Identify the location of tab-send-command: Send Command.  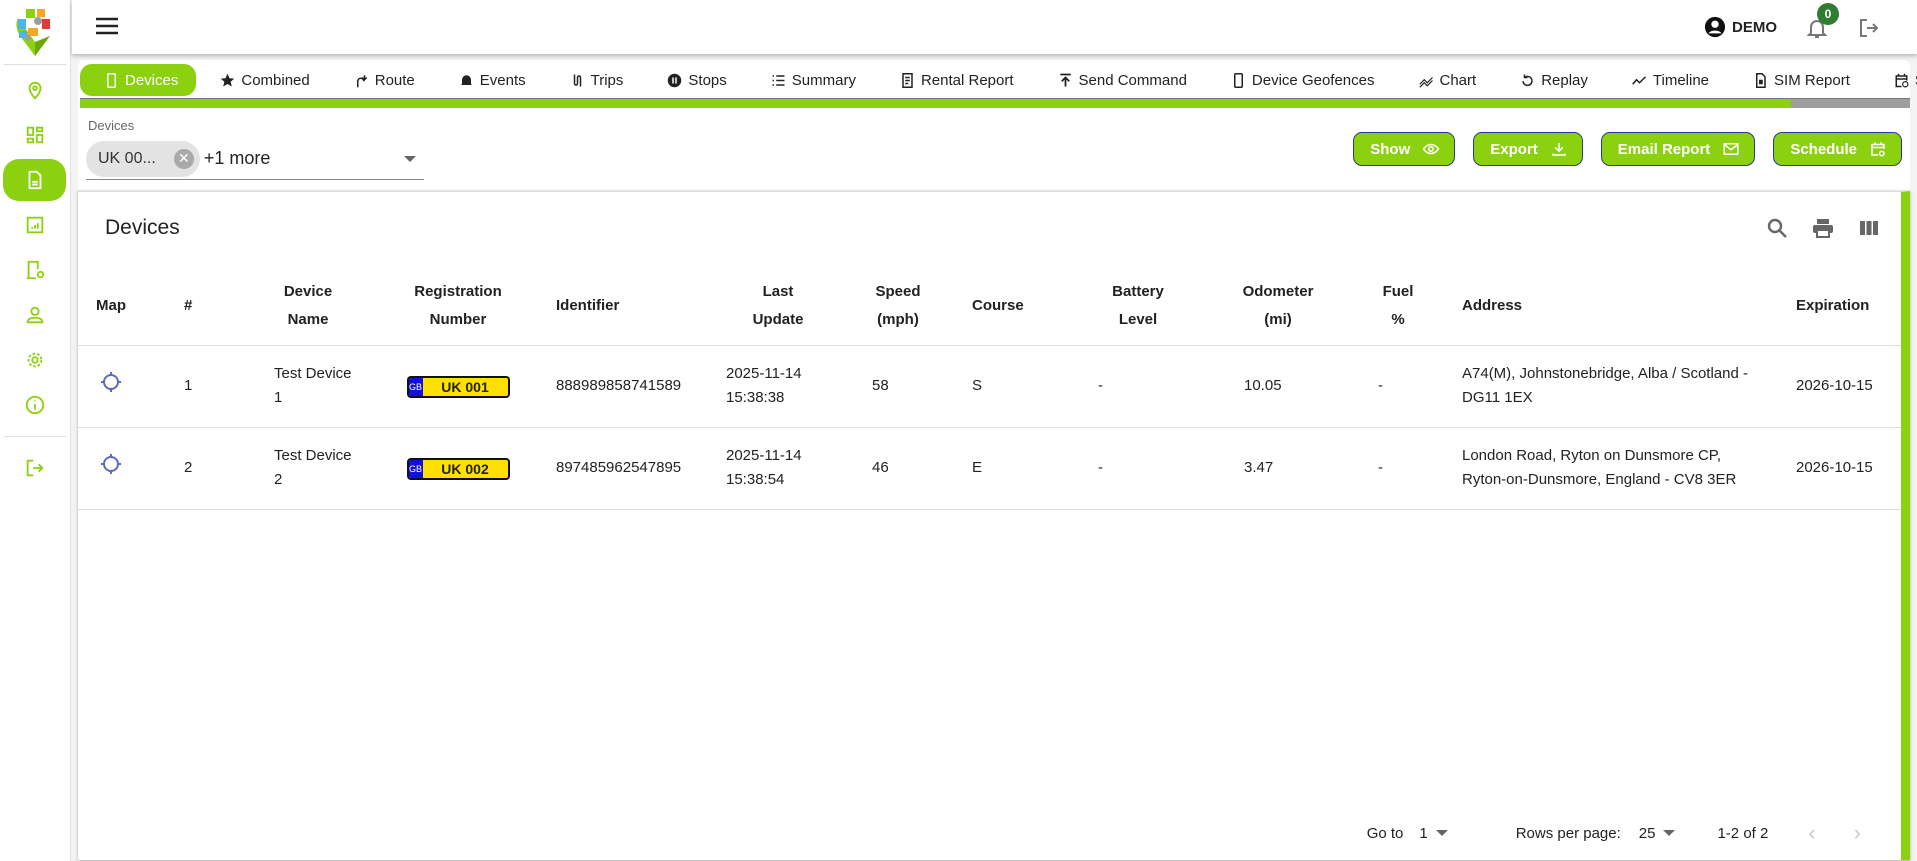
(1122, 80).